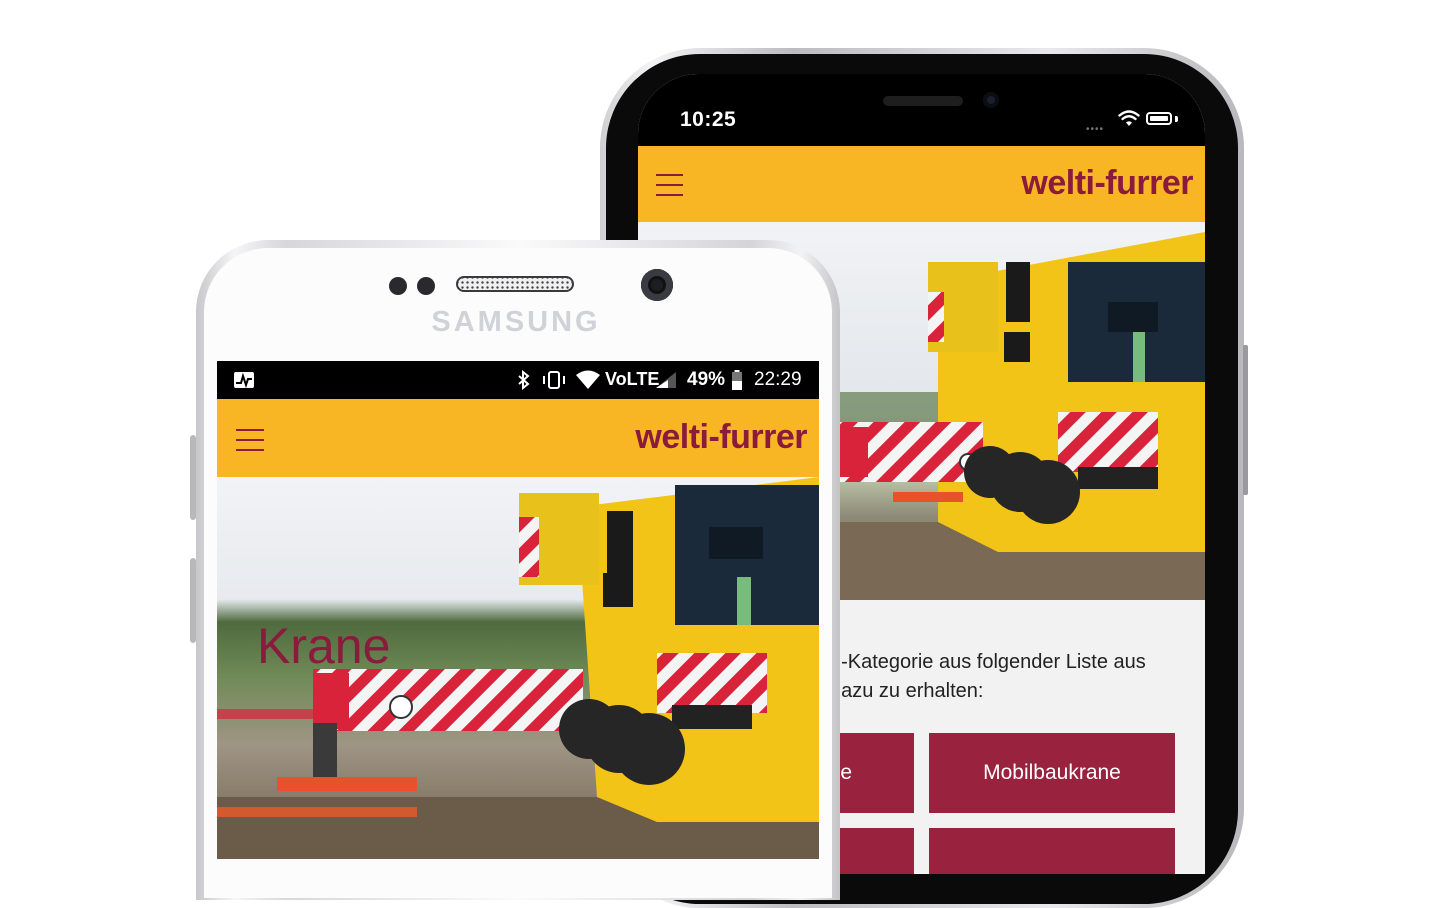 The image size is (1440, 908). I want to click on notch-speaker, so click(923, 101).